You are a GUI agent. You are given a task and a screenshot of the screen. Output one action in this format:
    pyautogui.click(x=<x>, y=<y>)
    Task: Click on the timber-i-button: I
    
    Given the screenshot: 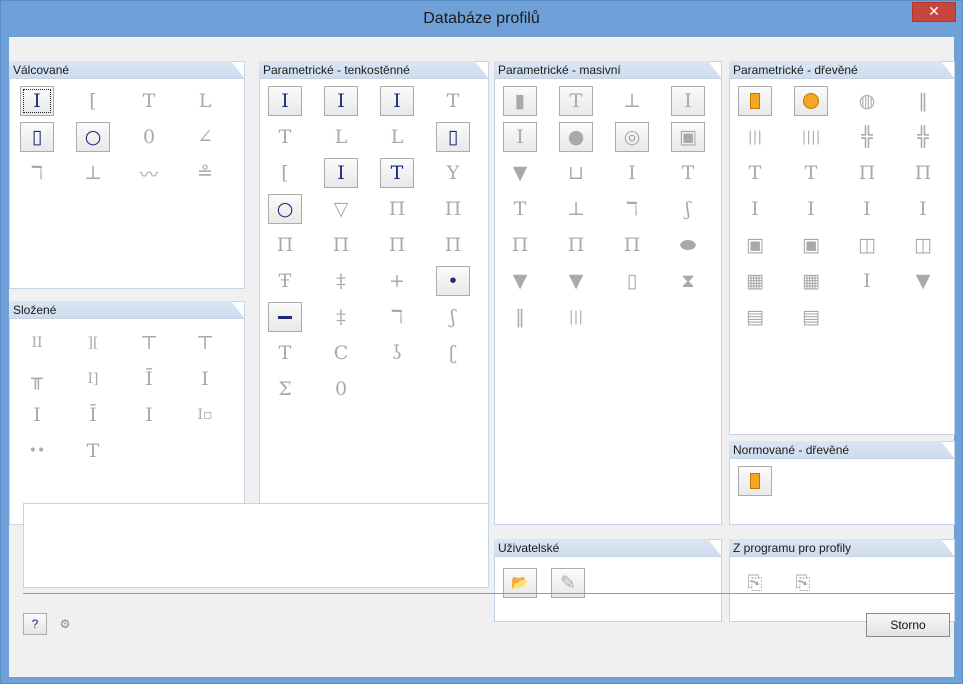 What is the action you would take?
    pyautogui.click(x=755, y=209)
    